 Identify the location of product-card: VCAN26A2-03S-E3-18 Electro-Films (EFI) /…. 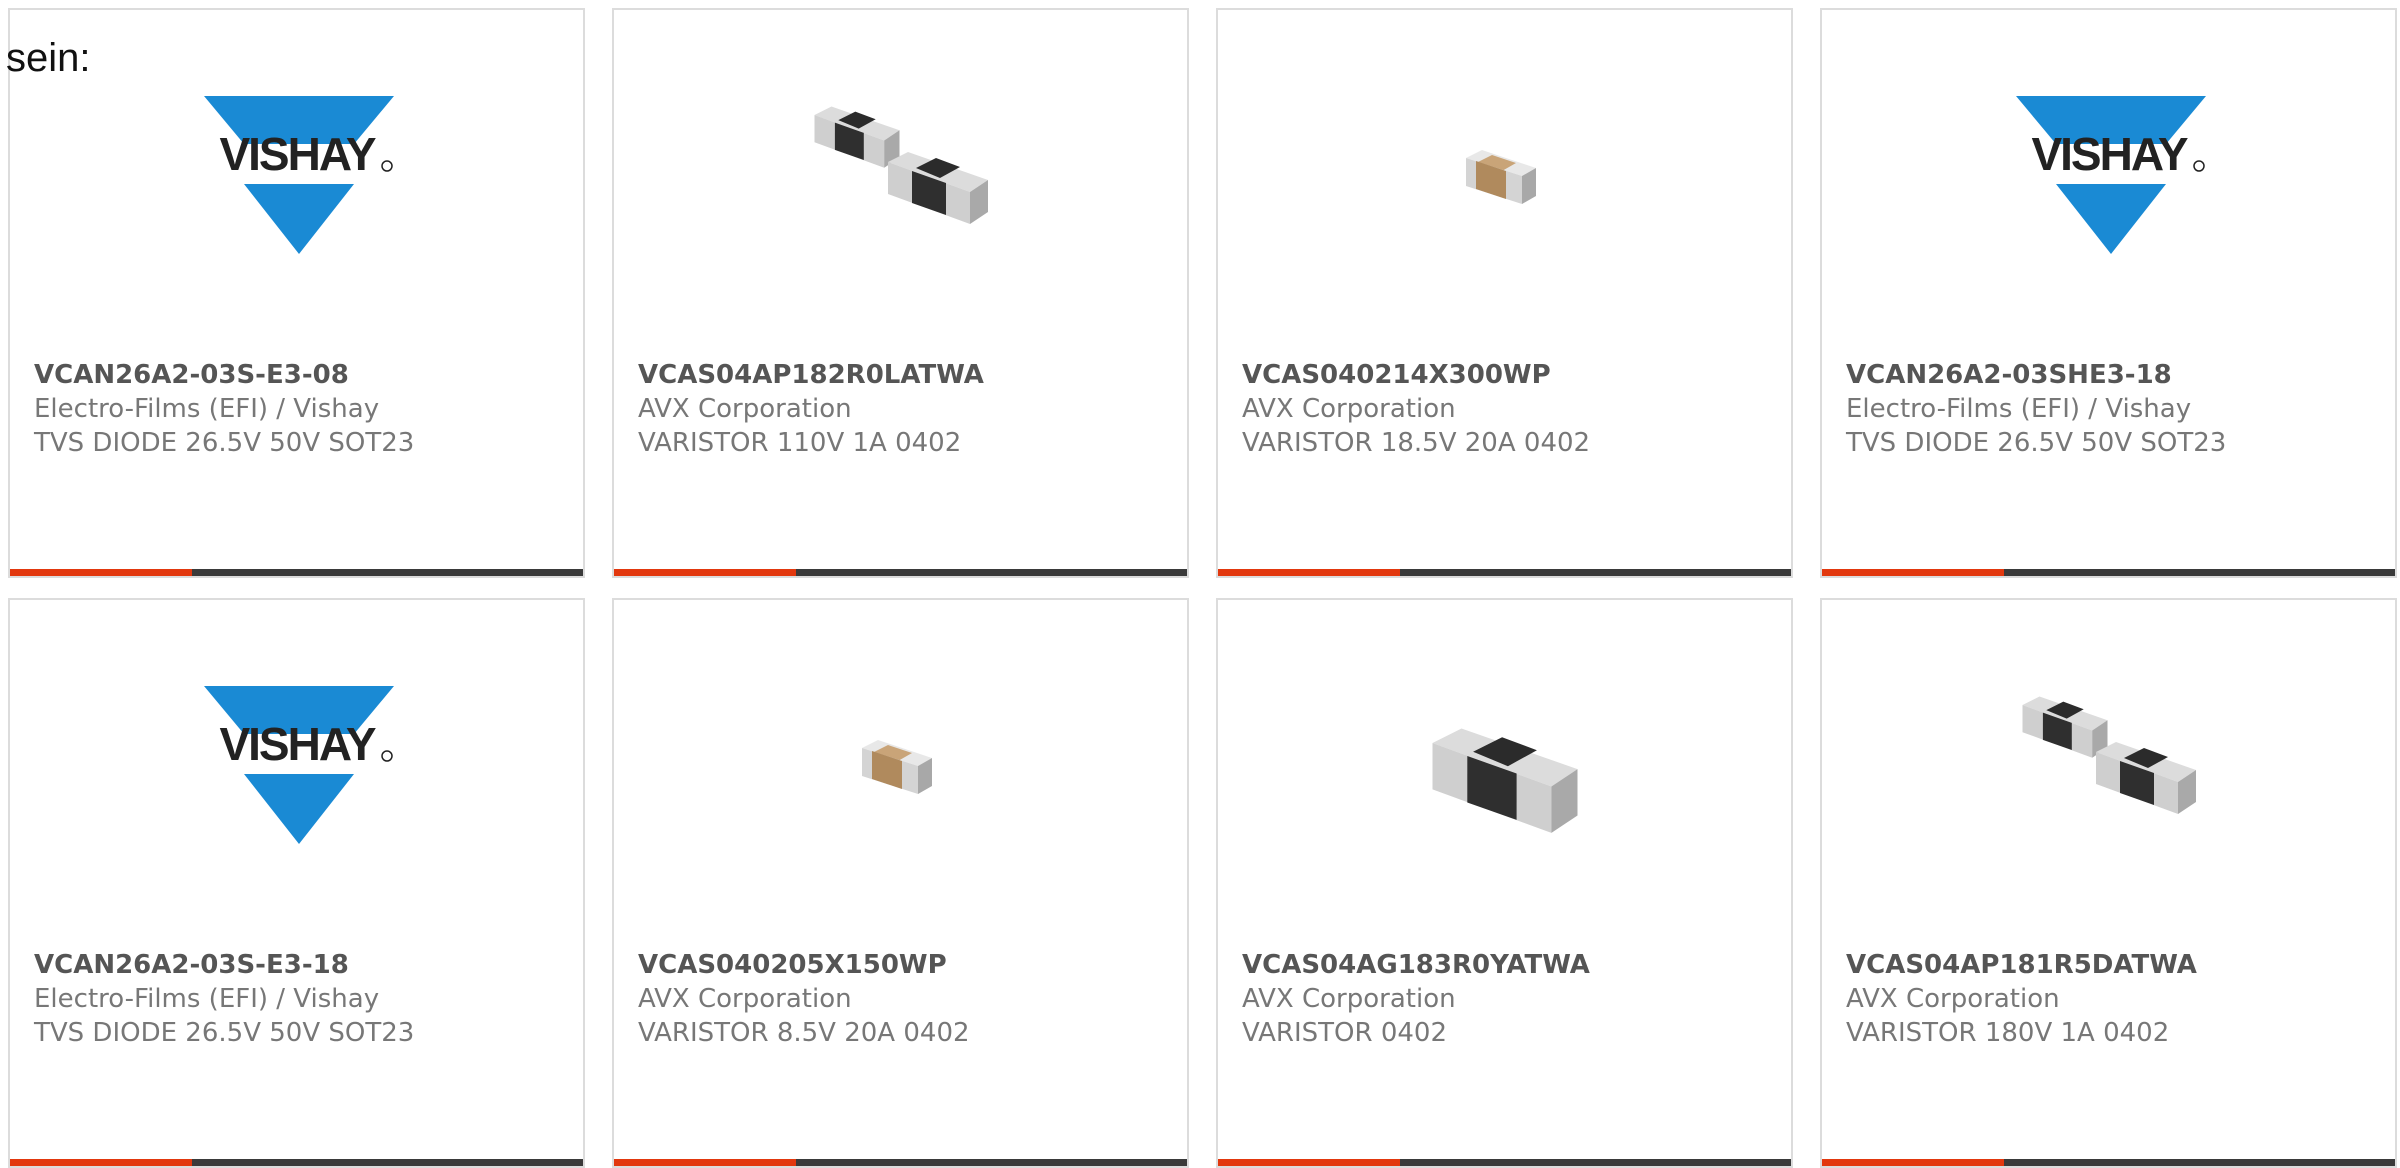
(296, 883).